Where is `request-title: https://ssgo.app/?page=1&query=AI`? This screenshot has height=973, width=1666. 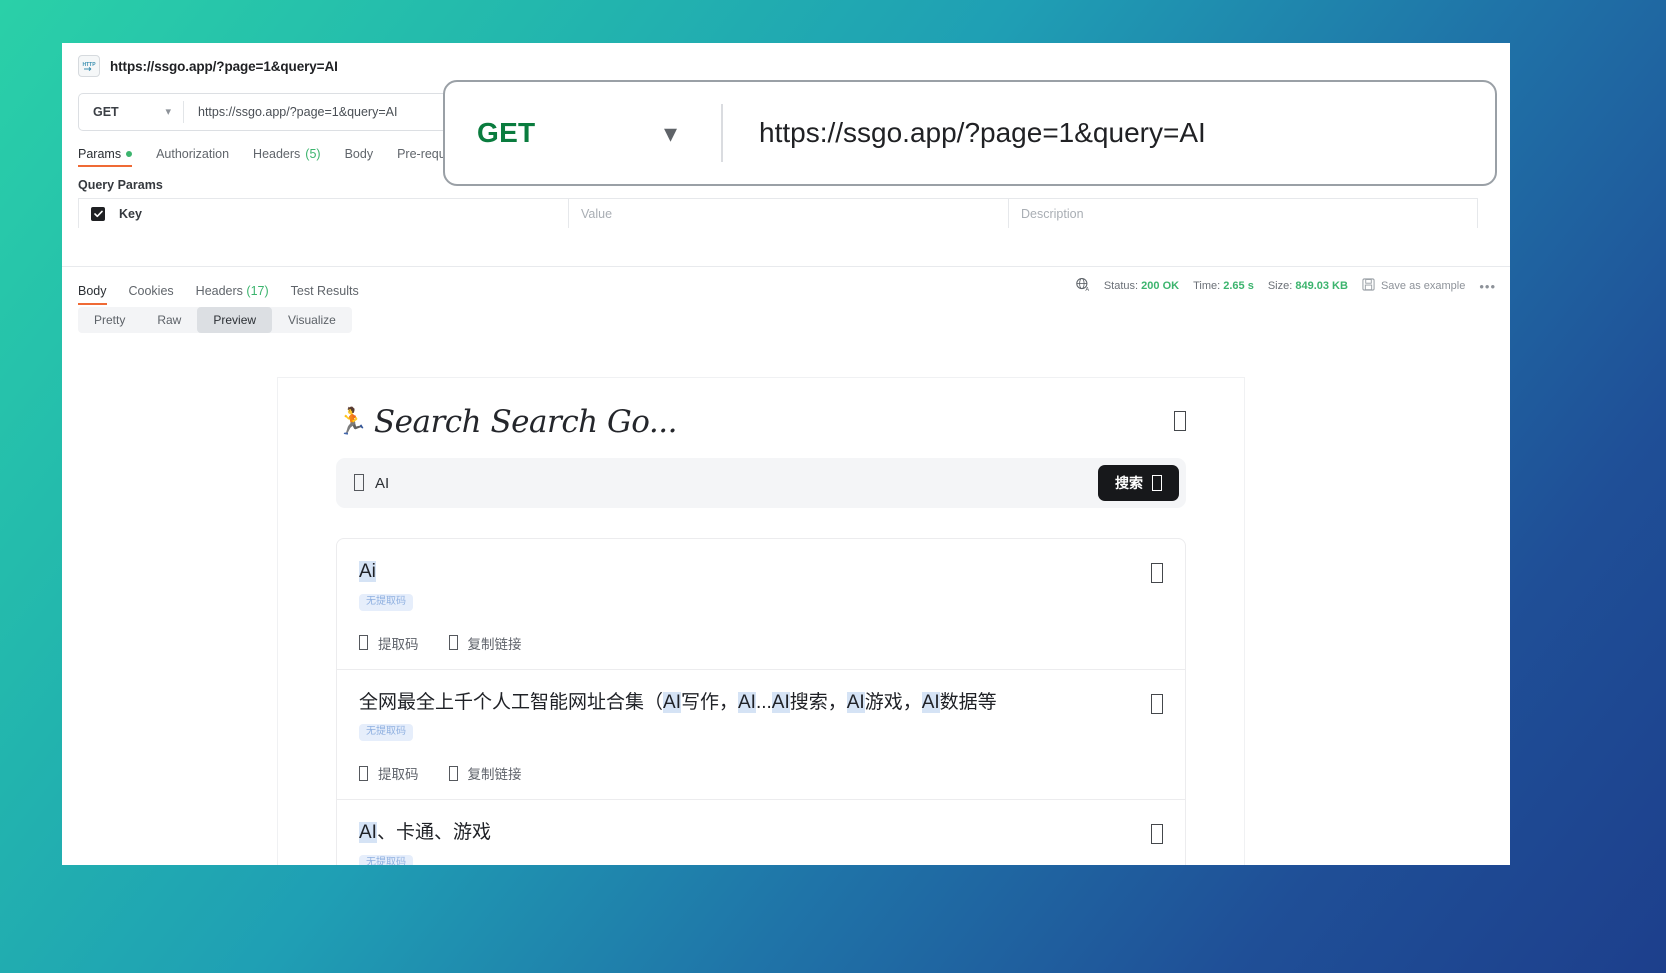 request-title: https://ssgo.app/?page=1&query=AI is located at coordinates (224, 66).